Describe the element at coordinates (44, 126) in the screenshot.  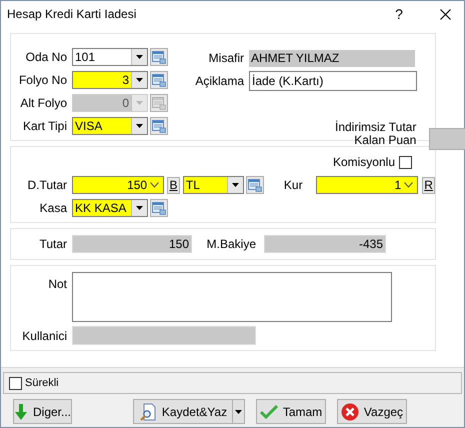
I see `field-label: Kart Tipi` at that location.